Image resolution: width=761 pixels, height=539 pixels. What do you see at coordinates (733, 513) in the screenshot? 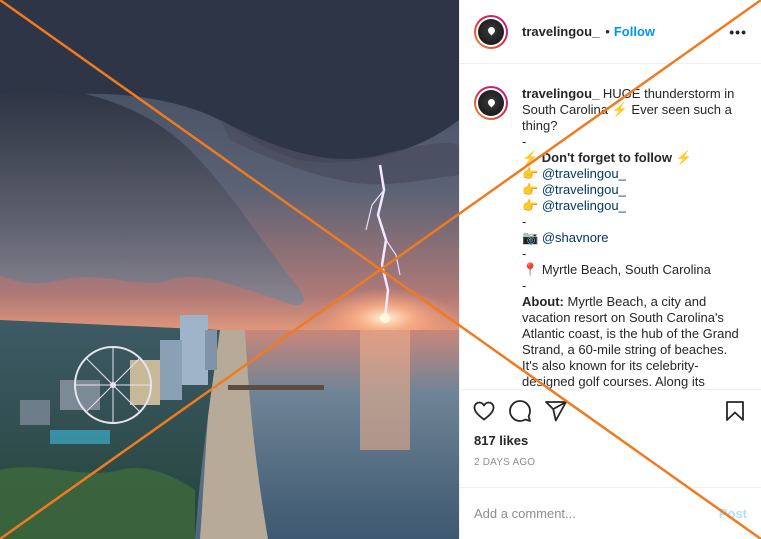
I see `post-comment-button: Post` at bounding box center [733, 513].